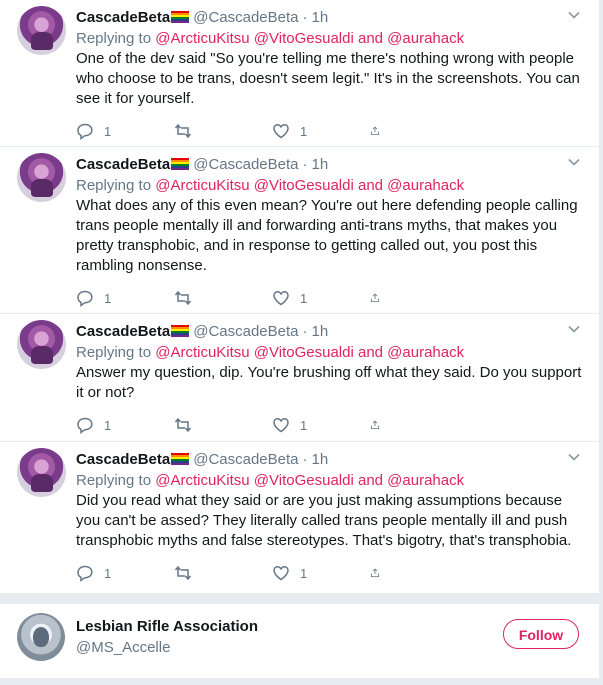  Describe the element at coordinates (167, 626) in the screenshot. I see `display-name: Lesbian Rifle Association` at that location.